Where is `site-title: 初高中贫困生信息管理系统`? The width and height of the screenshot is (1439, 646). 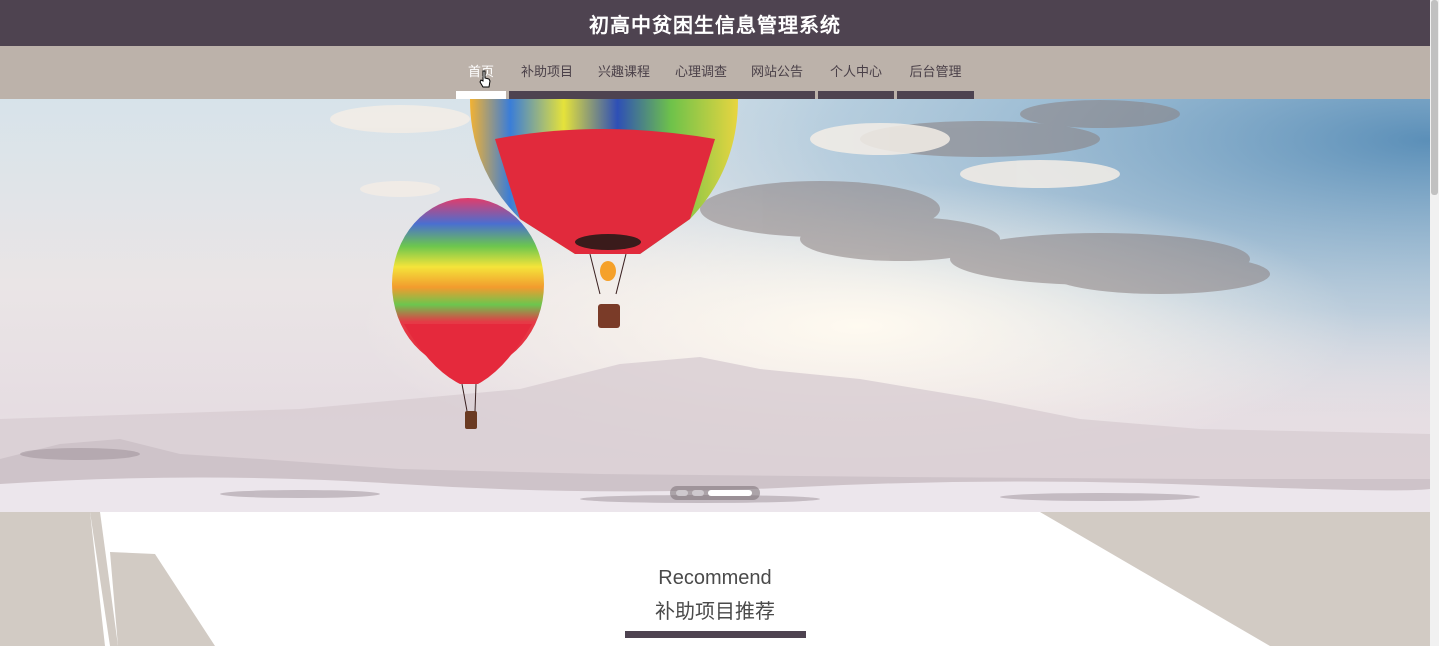 site-title: 初高中贫困生信息管理系统 is located at coordinates (715, 24).